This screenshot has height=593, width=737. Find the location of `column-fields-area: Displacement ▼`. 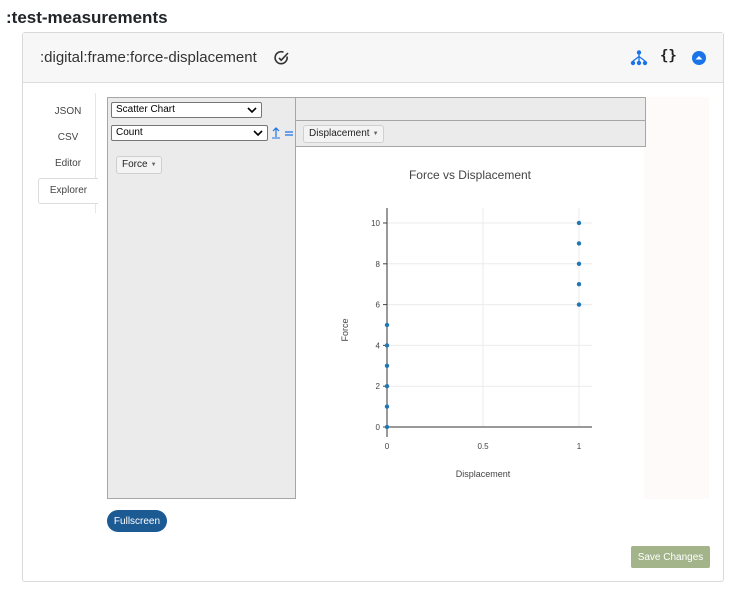

column-fields-area: Displacement ▼ is located at coordinates (470, 122).